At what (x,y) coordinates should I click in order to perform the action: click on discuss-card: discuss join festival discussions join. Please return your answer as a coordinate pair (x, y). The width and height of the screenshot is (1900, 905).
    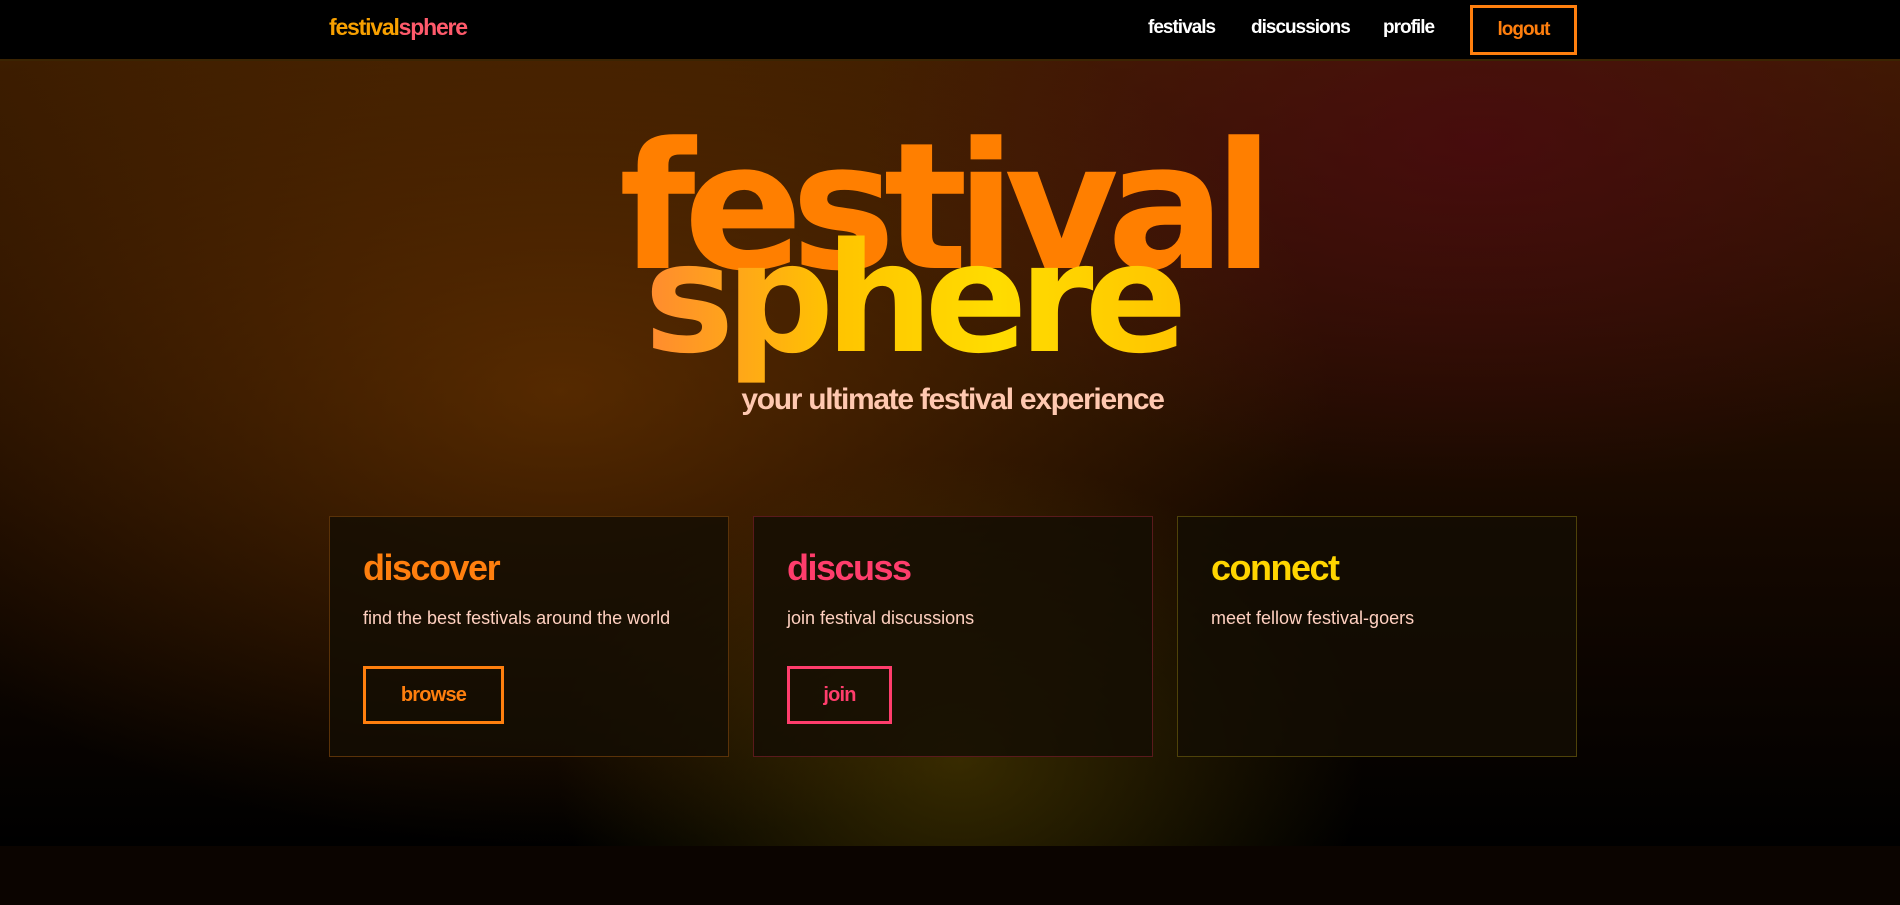
    Looking at the image, I should click on (953, 636).